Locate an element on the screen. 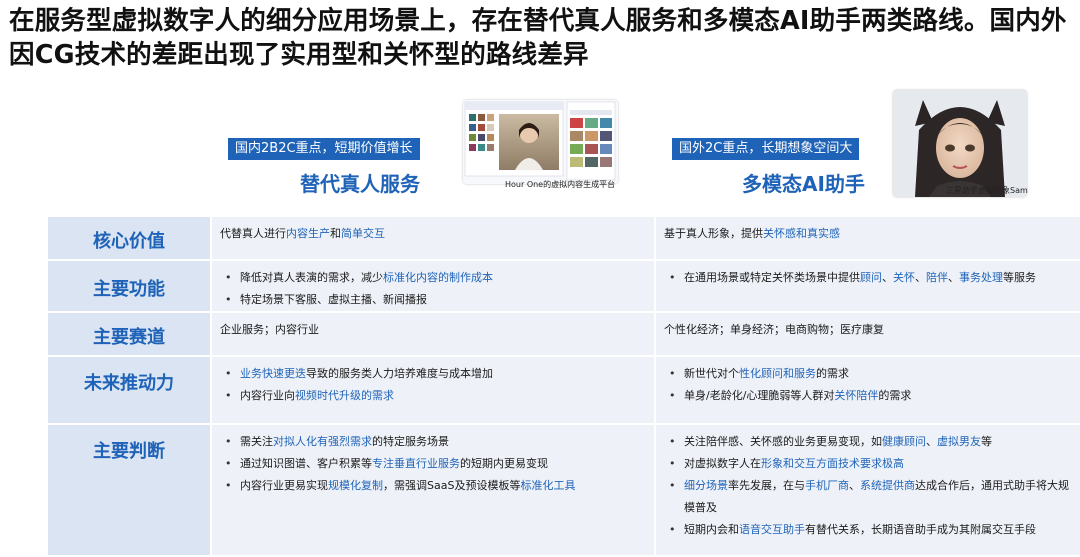 Image resolution: width=1080 pixels, height=557 pixels. highlight-text: 事务处理 is located at coordinates (981, 277).